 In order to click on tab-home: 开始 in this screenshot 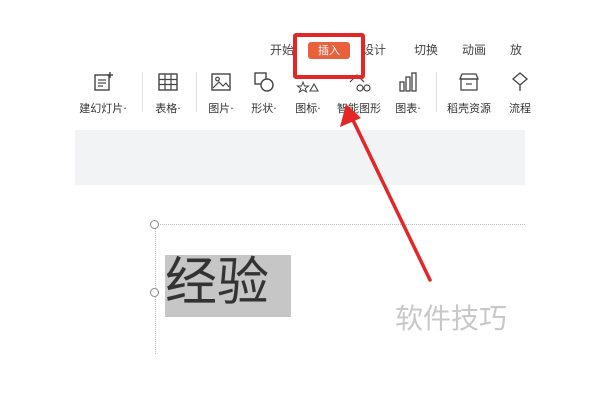, I will do `click(282, 50)`.